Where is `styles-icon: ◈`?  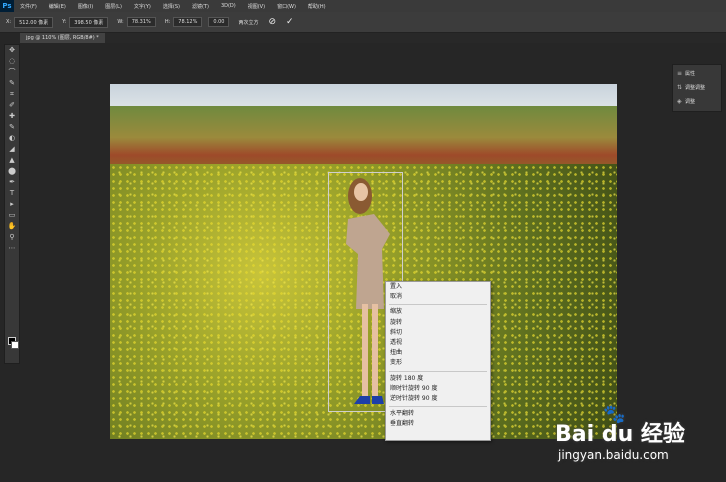 styles-icon: ◈ is located at coordinates (679, 101).